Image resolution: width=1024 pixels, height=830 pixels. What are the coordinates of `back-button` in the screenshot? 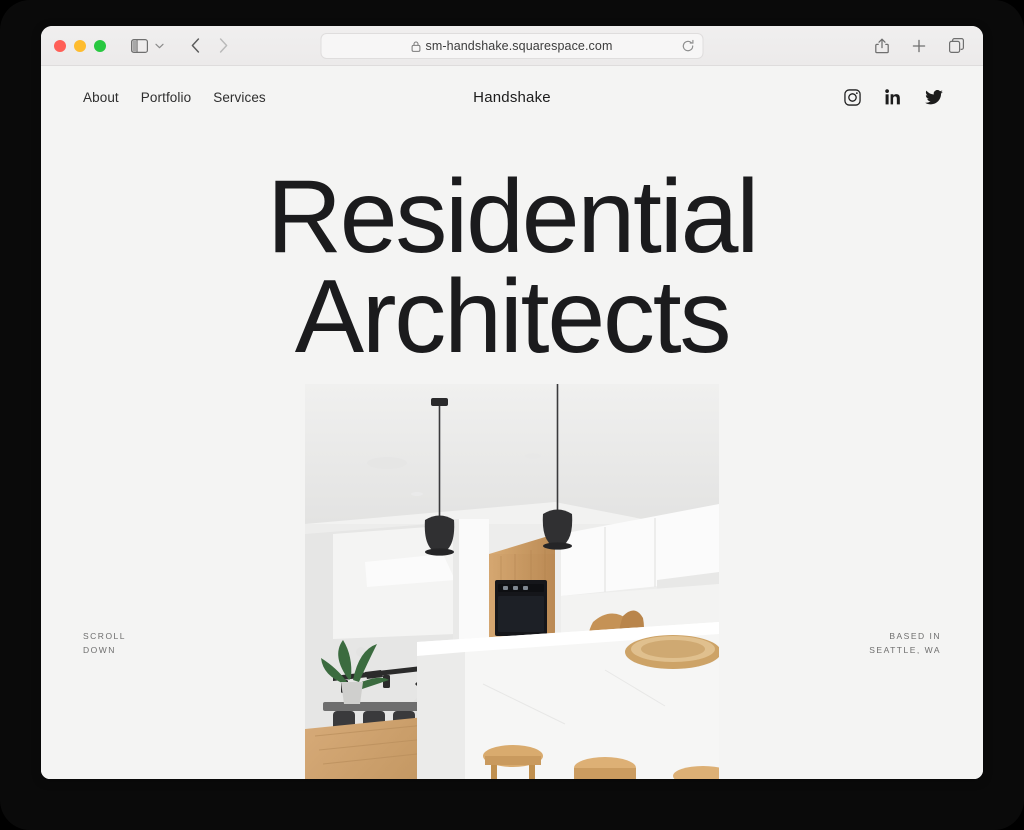 It's located at (195, 46).